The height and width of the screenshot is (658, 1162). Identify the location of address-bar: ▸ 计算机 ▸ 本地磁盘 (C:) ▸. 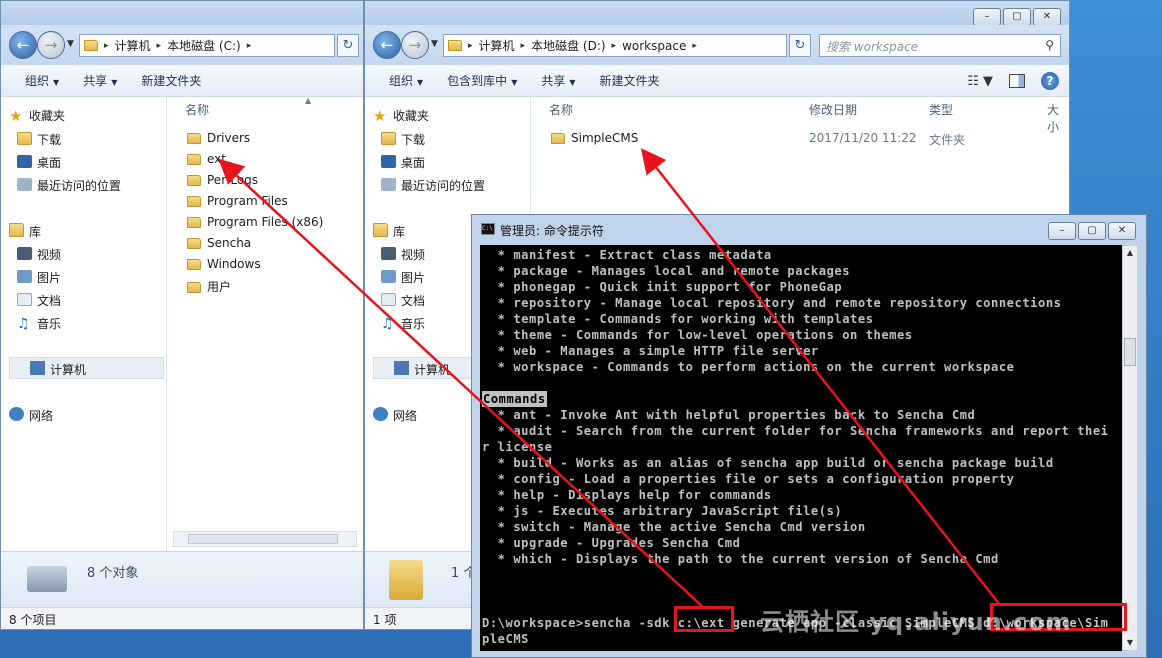
(207, 45).